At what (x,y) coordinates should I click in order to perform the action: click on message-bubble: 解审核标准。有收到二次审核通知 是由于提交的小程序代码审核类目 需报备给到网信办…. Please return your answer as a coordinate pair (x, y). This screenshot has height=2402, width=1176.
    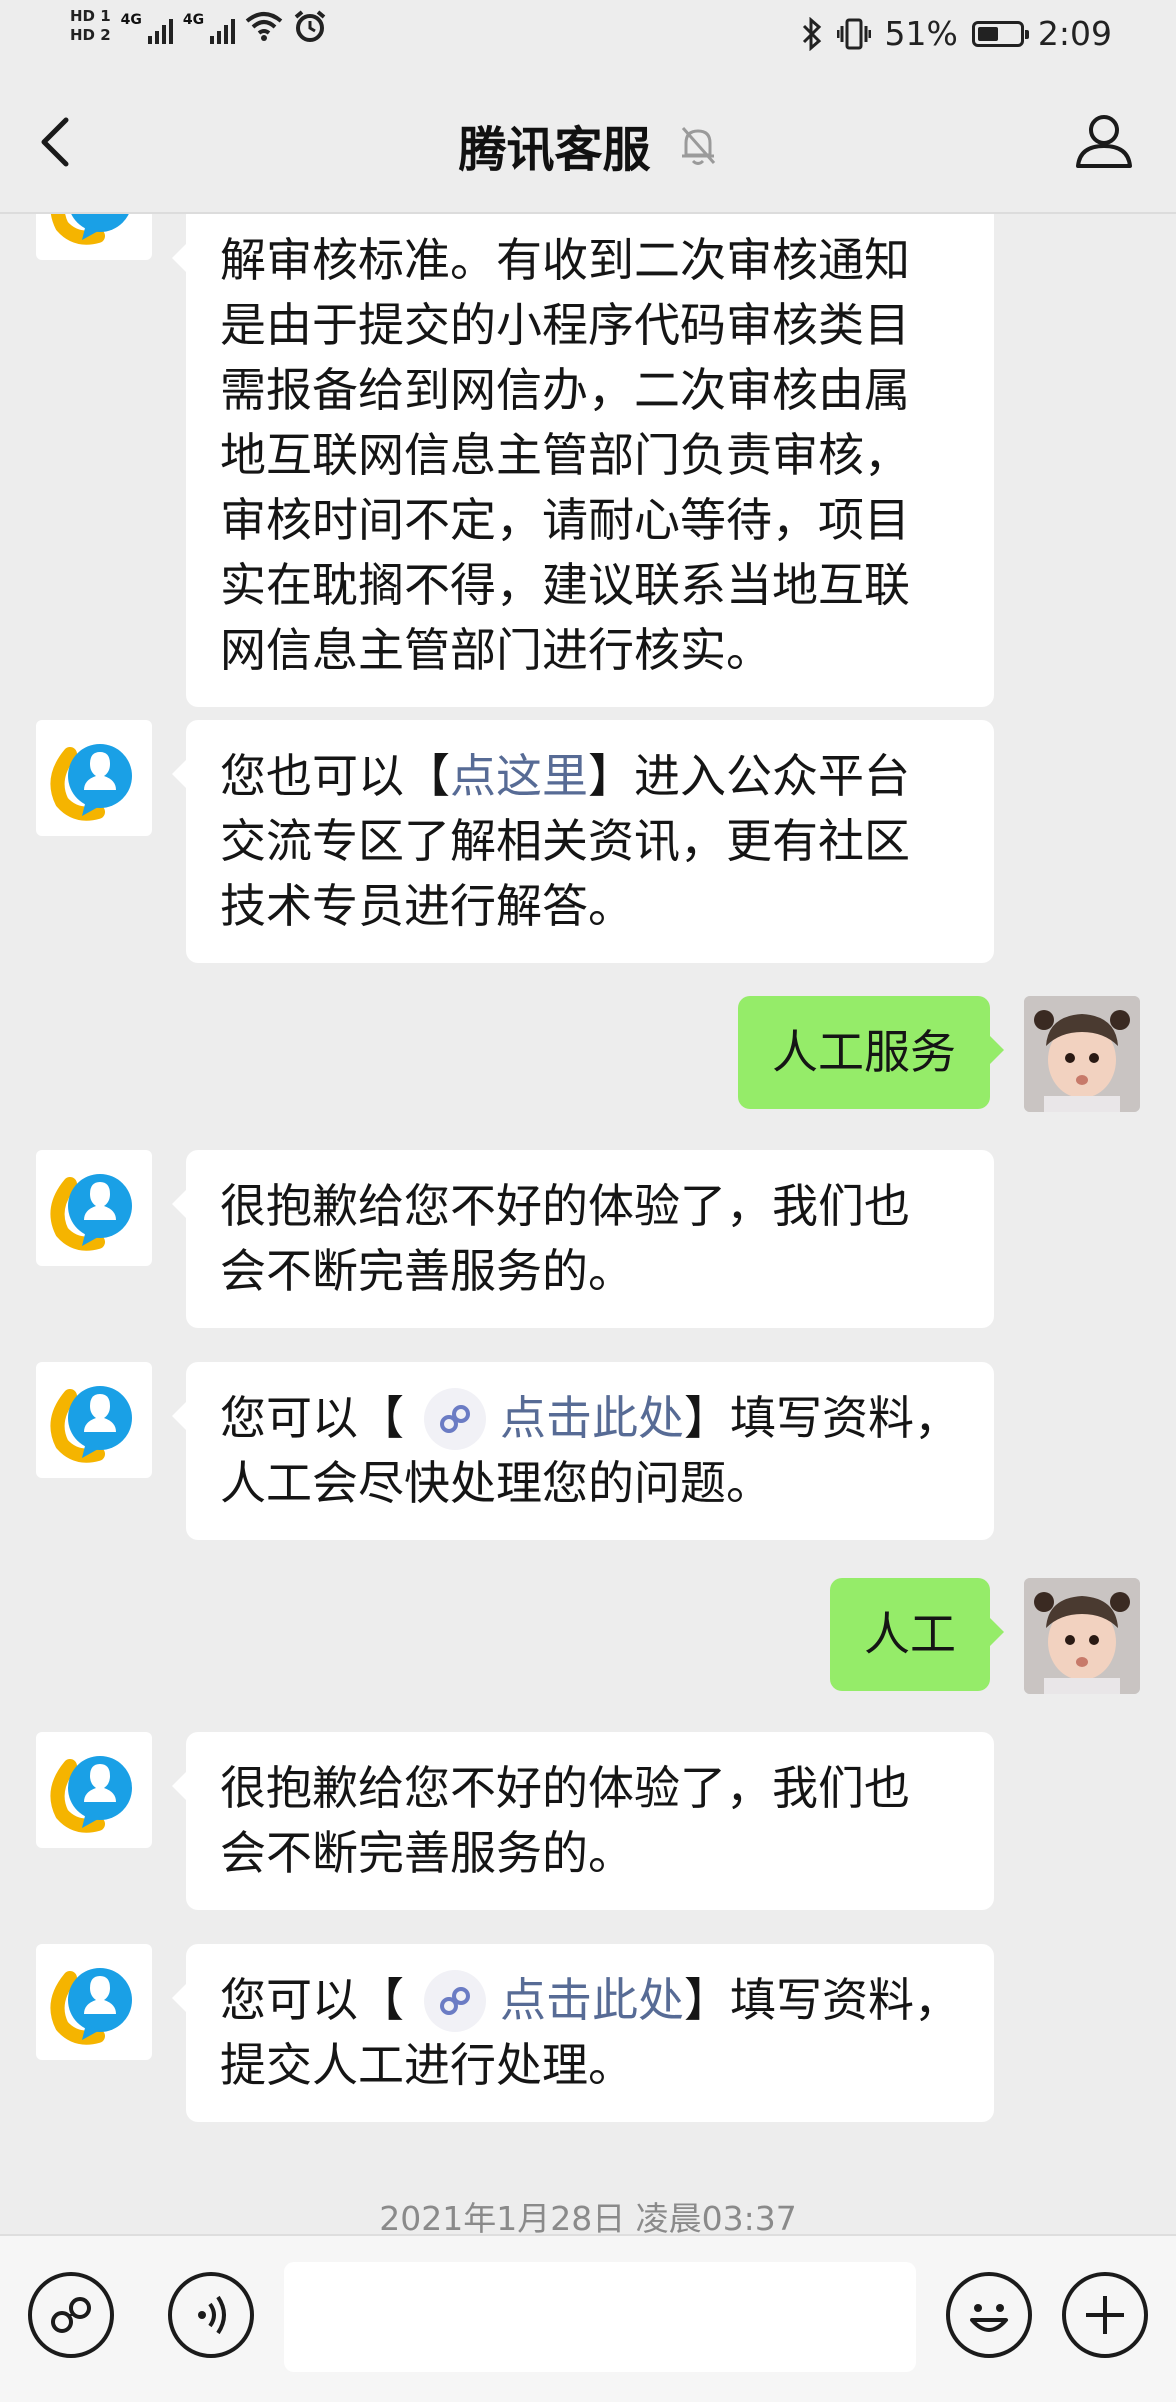
    Looking at the image, I should click on (583, 460).